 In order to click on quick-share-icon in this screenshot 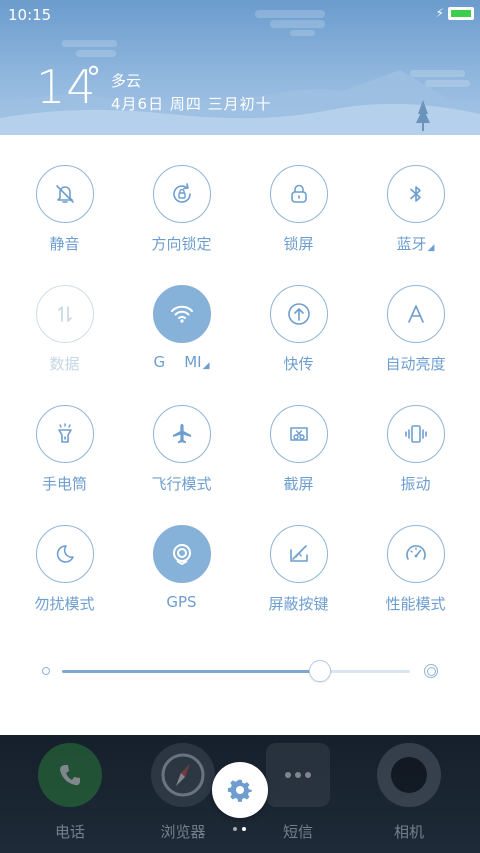, I will do `click(298, 314)`.